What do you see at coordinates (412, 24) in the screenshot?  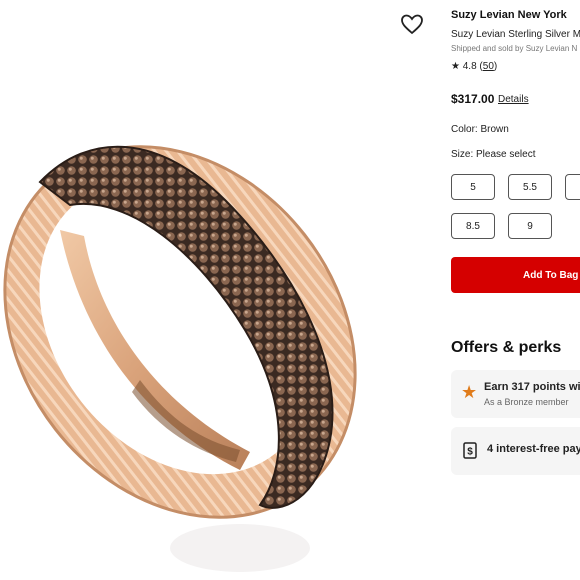 I see `heart-outline-icon` at bounding box center [412, 24].